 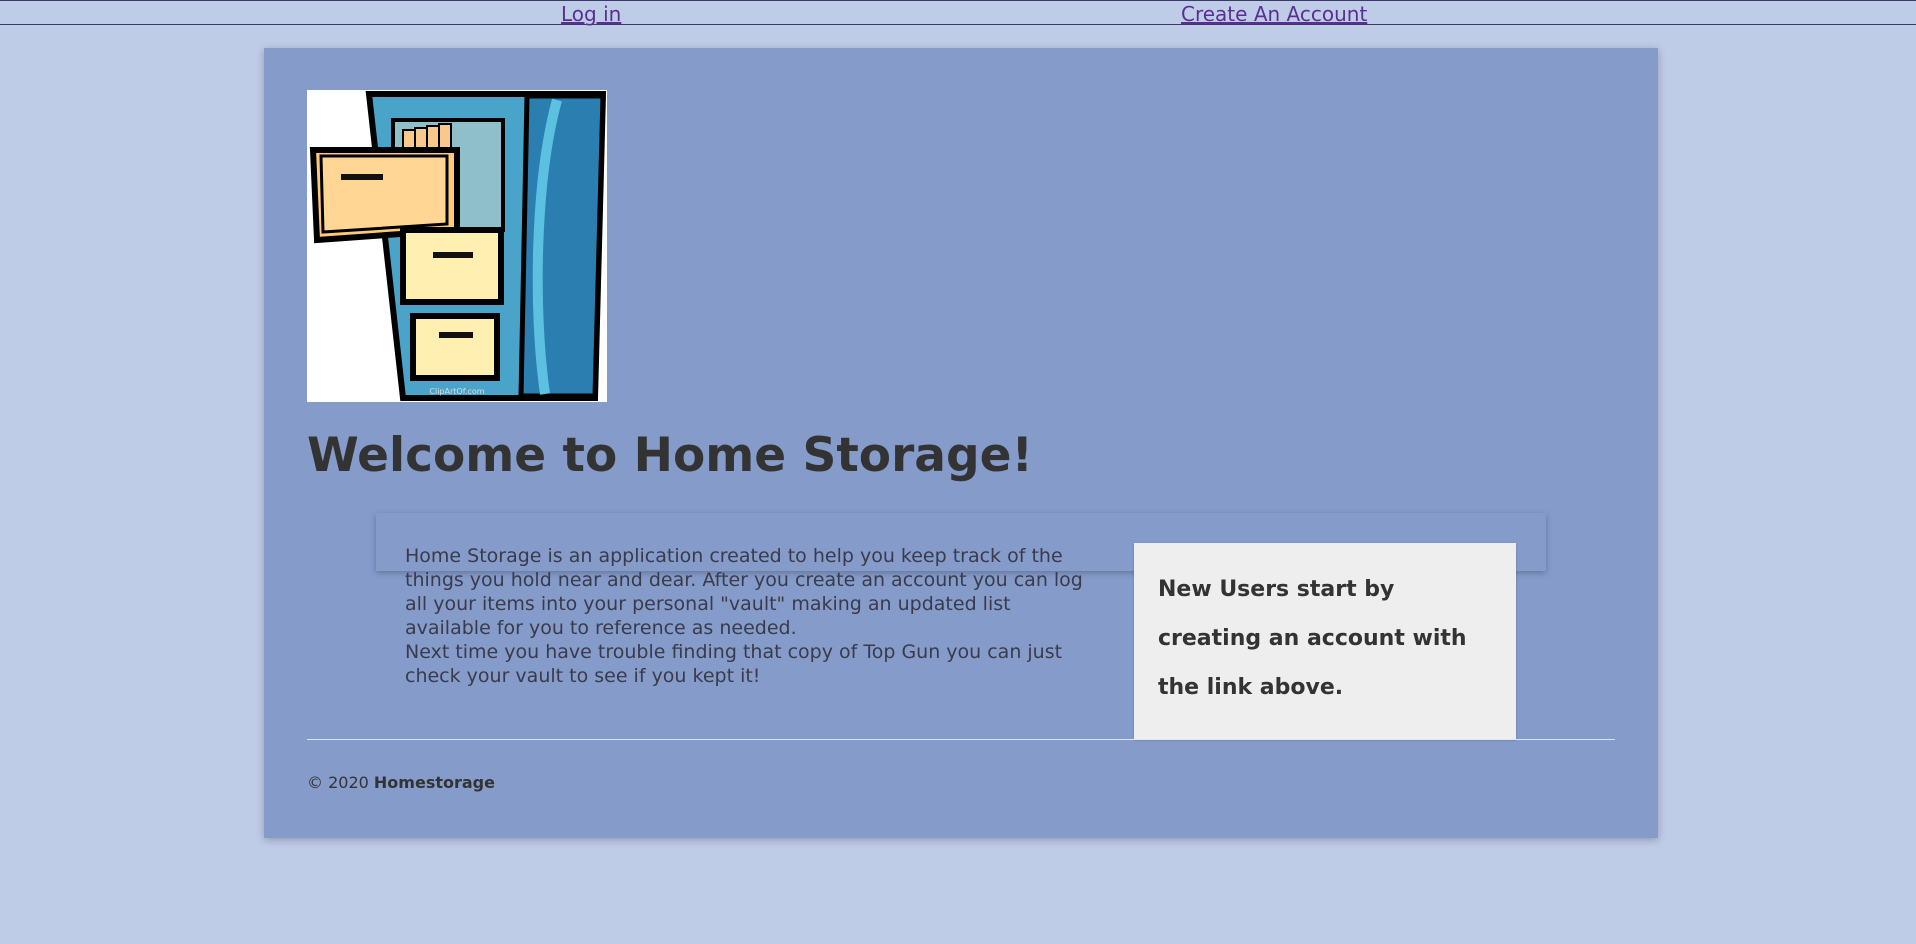 I want to click on page-title: Welcome to Home Storage!, so click(x=670, y=455).